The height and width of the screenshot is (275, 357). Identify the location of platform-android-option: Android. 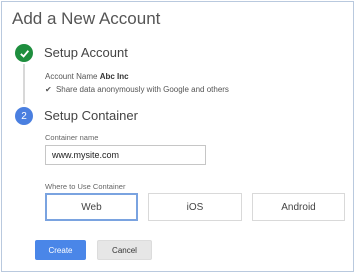
(298, 207).